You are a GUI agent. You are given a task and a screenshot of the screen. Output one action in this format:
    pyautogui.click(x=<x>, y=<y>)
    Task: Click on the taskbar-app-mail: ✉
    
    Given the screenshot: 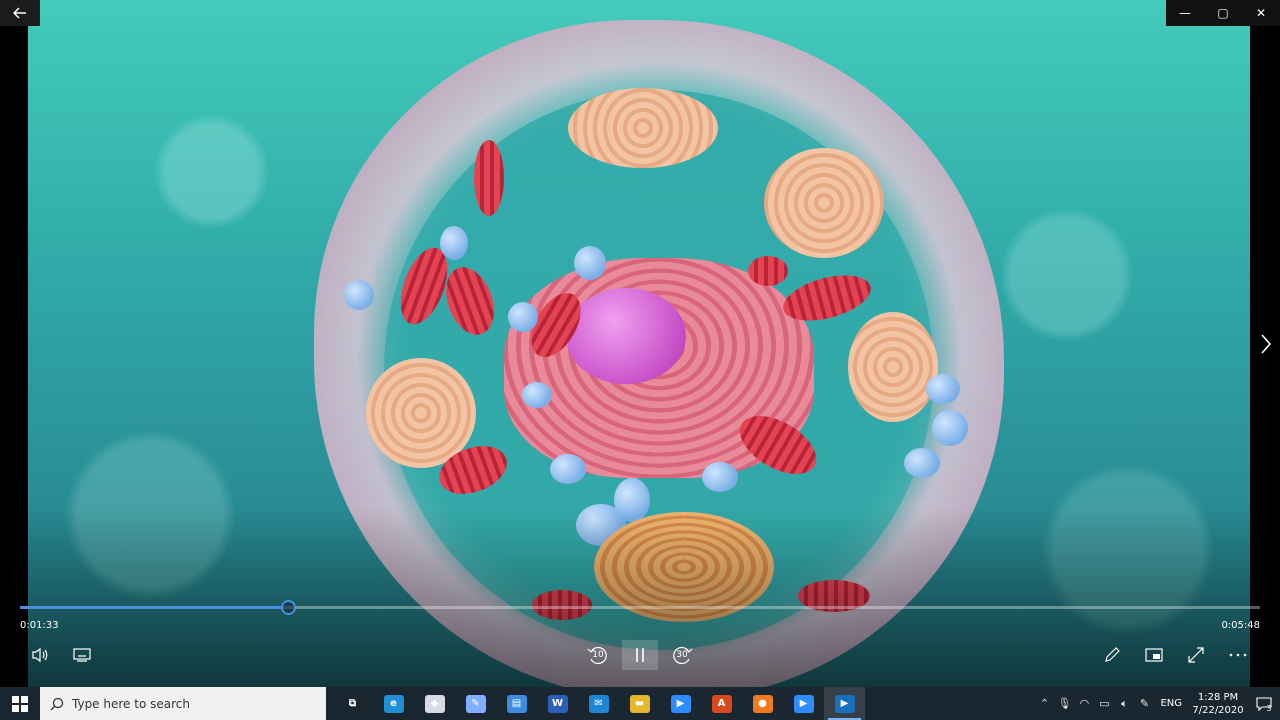 What is the action you would take?
    pyautogui.click(x=598, y=703)
    